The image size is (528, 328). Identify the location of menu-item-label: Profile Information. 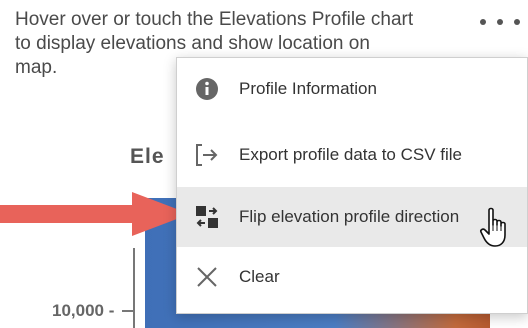
(308, 88).